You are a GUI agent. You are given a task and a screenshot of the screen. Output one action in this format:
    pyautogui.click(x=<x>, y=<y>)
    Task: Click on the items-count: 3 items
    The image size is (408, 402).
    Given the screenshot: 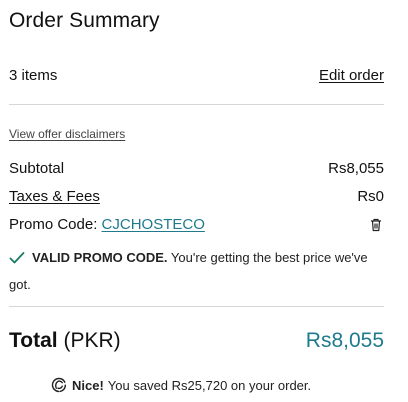 What is the action you would take?
    pyautogui.click(x=33, y=75)
    